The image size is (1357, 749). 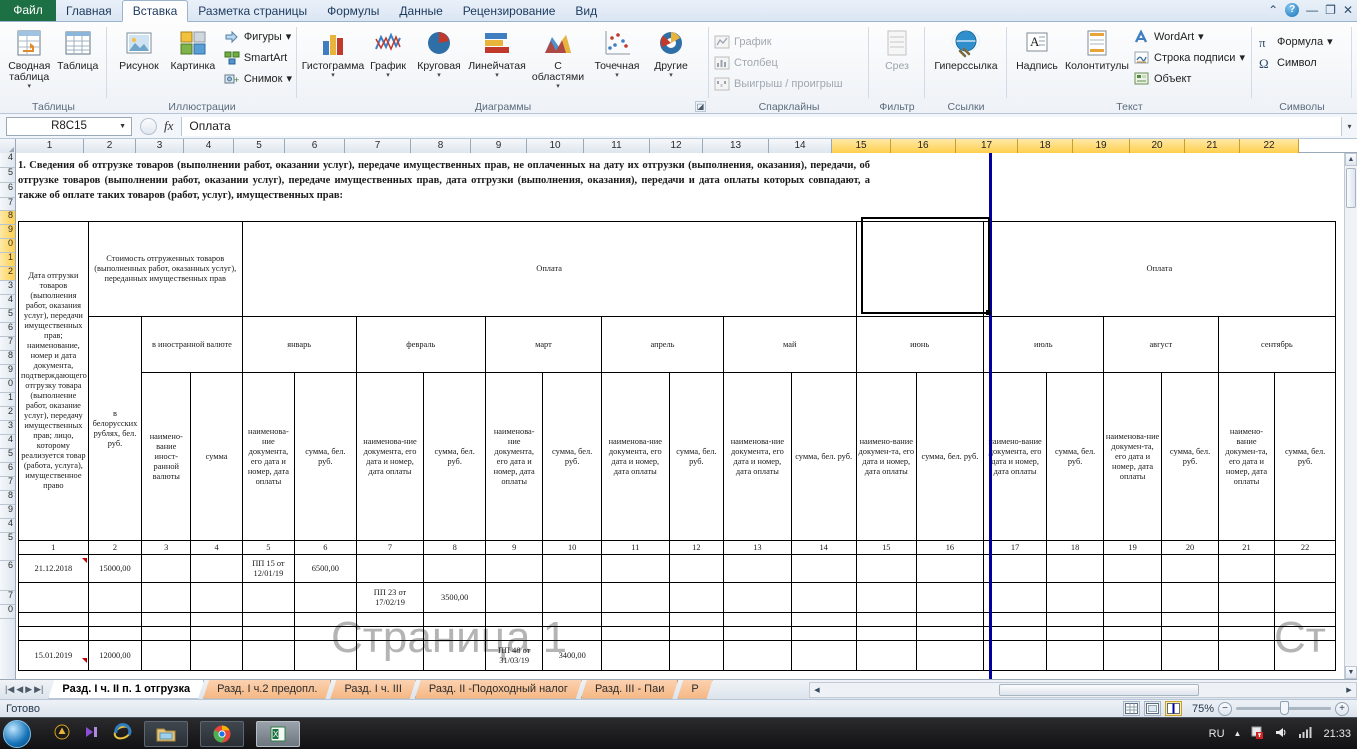 I want to click on zoom-out-button: −, so click(x=1225, y=708).